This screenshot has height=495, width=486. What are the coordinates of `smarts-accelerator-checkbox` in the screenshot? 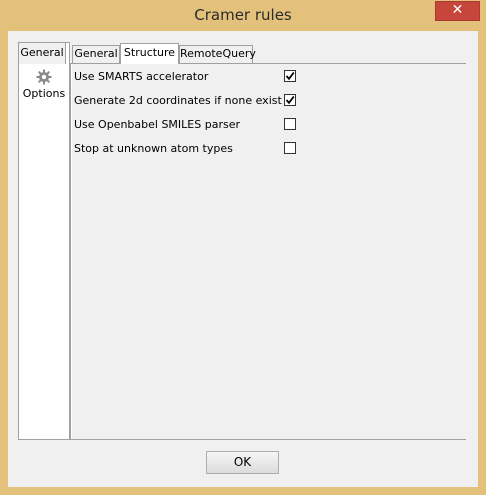 It's located at (290, 76).